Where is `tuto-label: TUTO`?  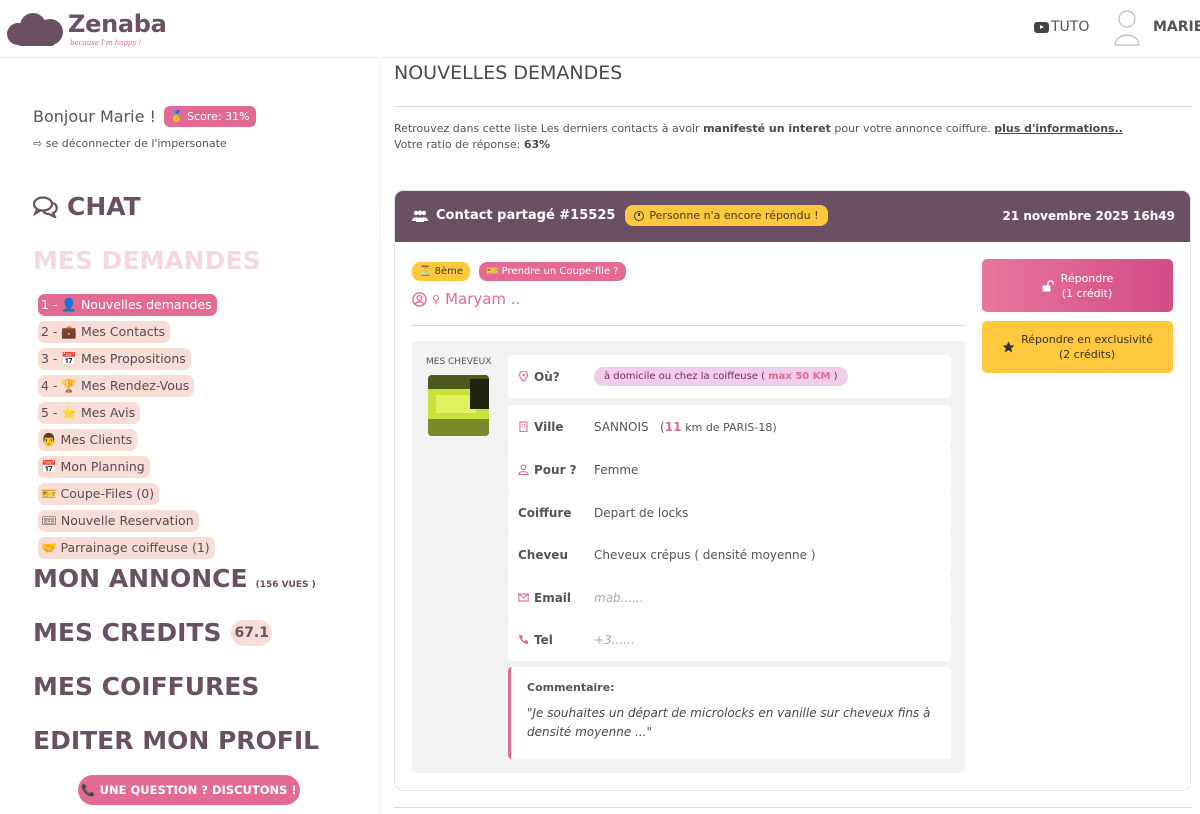 tuto-label: TUTO is located at coordinates (1070, 27).